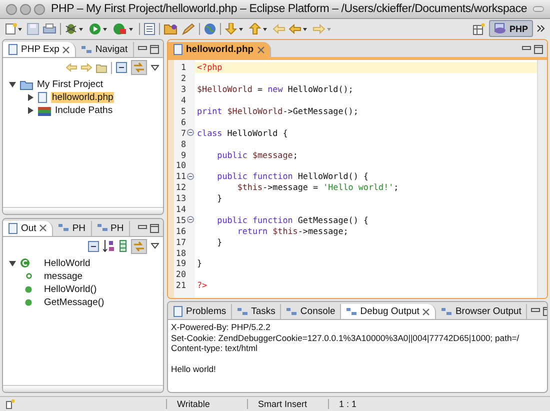 Image resolution: width=550 pixels, height=411 pixels. Describe the element at coordinates (75, 28) in the screenshot. I see `bug-icon` at that location.